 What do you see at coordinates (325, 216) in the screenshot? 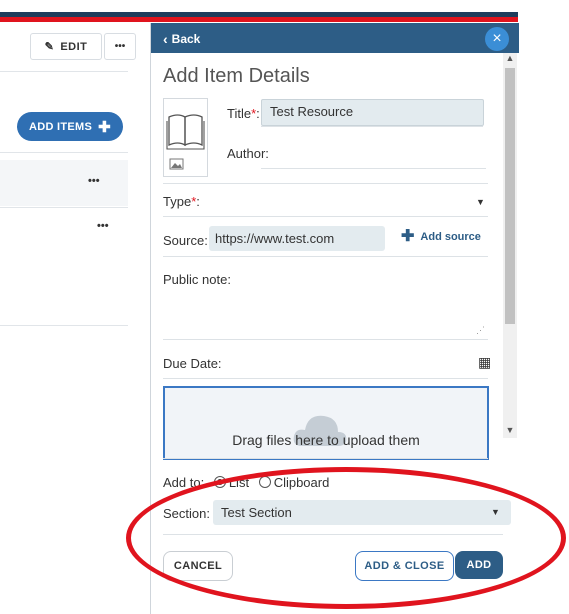
I see `type-select` at bounding box center [325, 216].